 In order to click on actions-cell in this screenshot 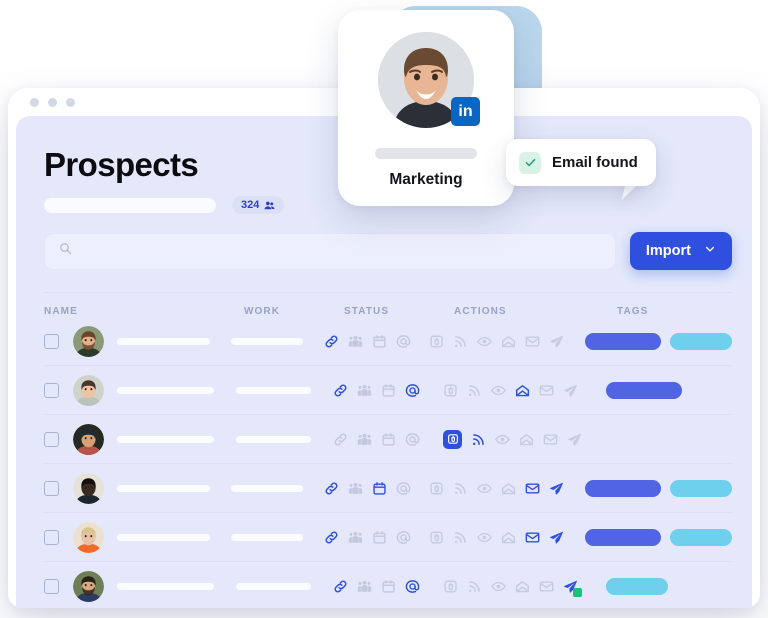, I will do `click(524, 588)`.